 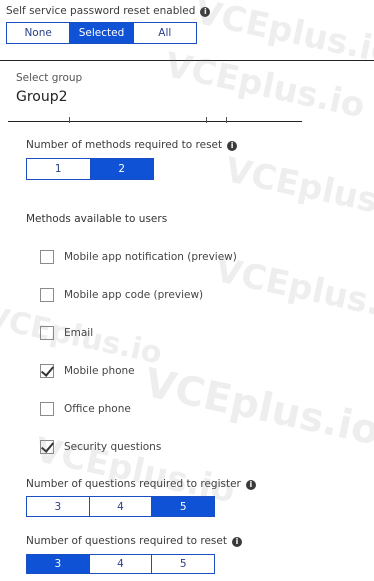 What do you see at coordinates (165, 33) in the screenshot?
I see `sspr-option-all: All` at bounding box center [165, 33].